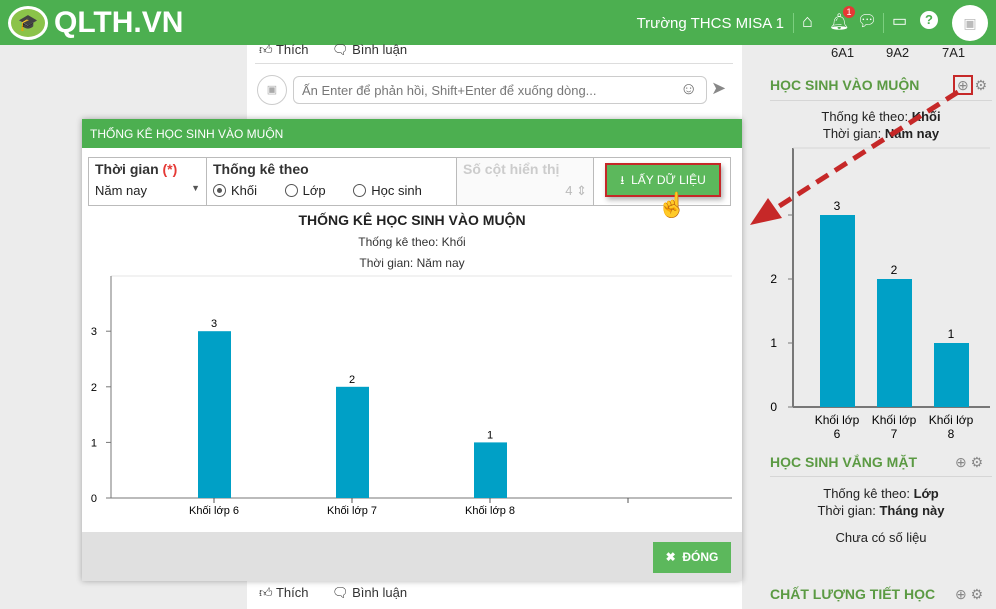 The height and width of the screenshot is (609, 996). Describe the element at coordinates (853, 594) in the screenshot. I see `widget-title: CHẤT LƯỢNG TIẾT HỌC` at that location.